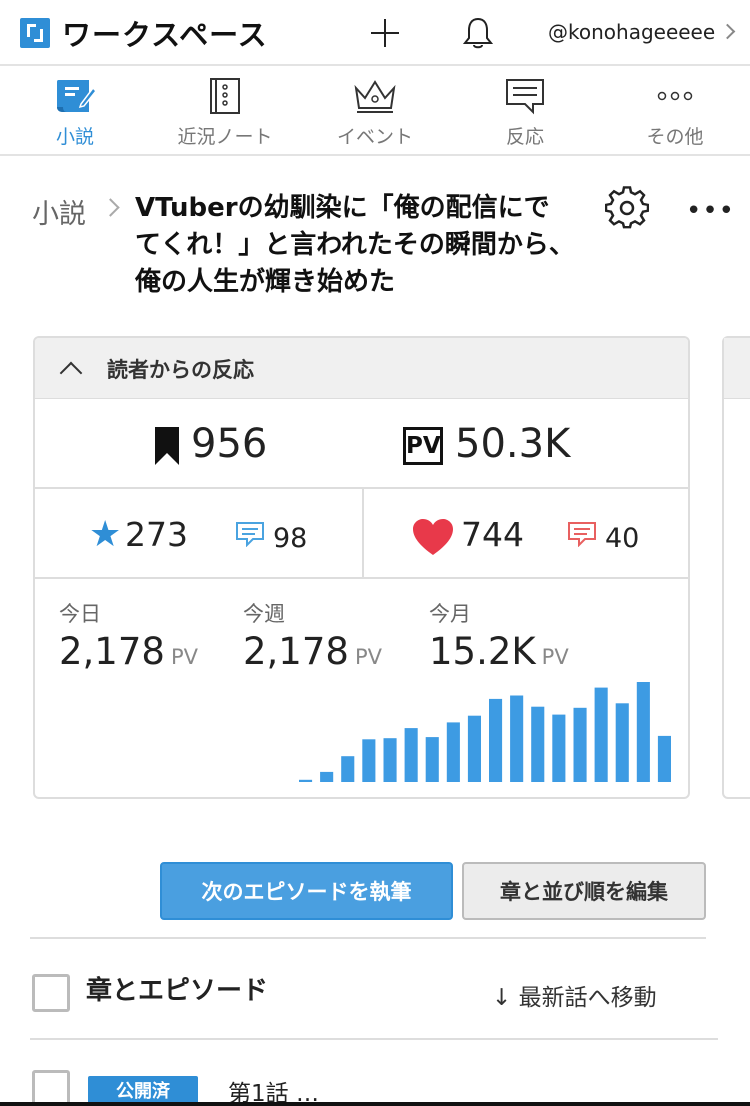 This screenshot has width=750, height=1106. What do you see at coordinates (433, 537) in the screenshot?
I see `heart-icon` at bounding box center [433, 537].